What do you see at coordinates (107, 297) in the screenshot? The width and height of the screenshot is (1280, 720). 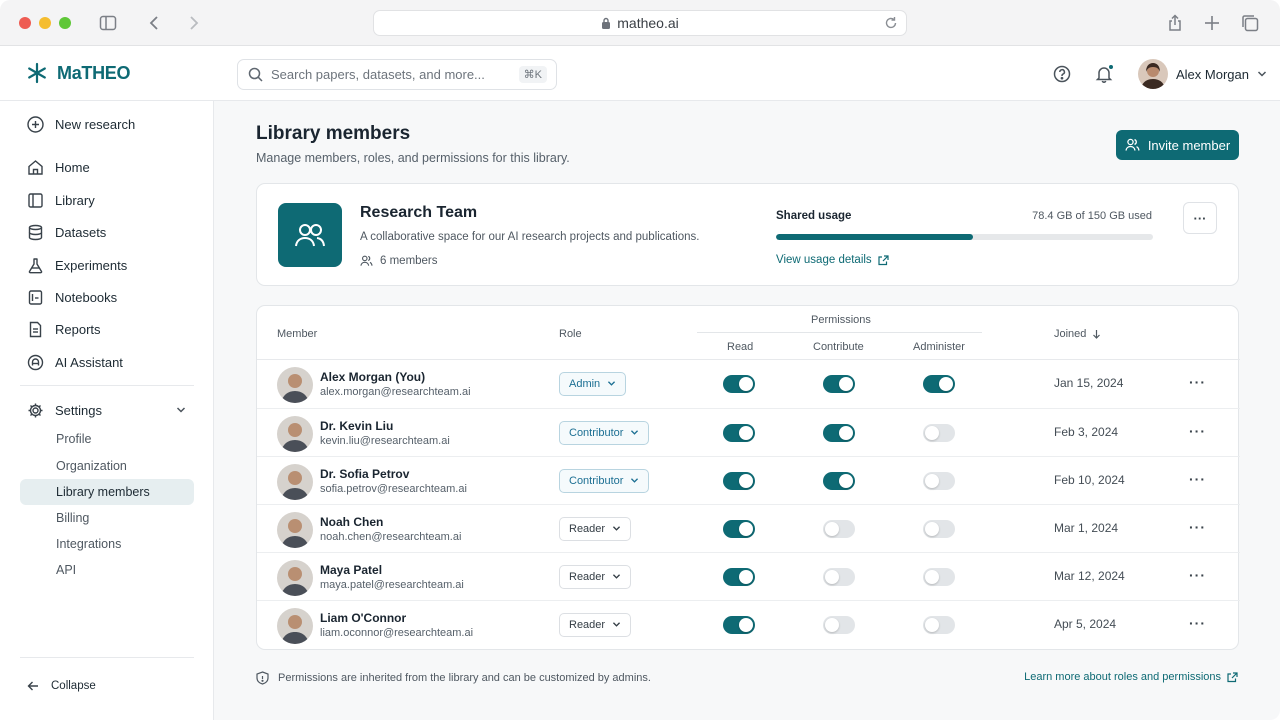 I see `sidebar-item-notebooks: Notebooks` at bounding box center [107, 297].